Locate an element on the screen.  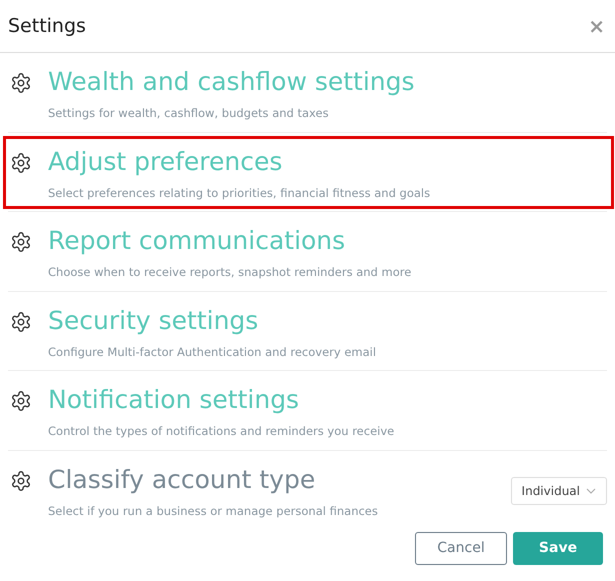
item-title-link: Wealth and cashflow settings is located at coordinates (327, 82).